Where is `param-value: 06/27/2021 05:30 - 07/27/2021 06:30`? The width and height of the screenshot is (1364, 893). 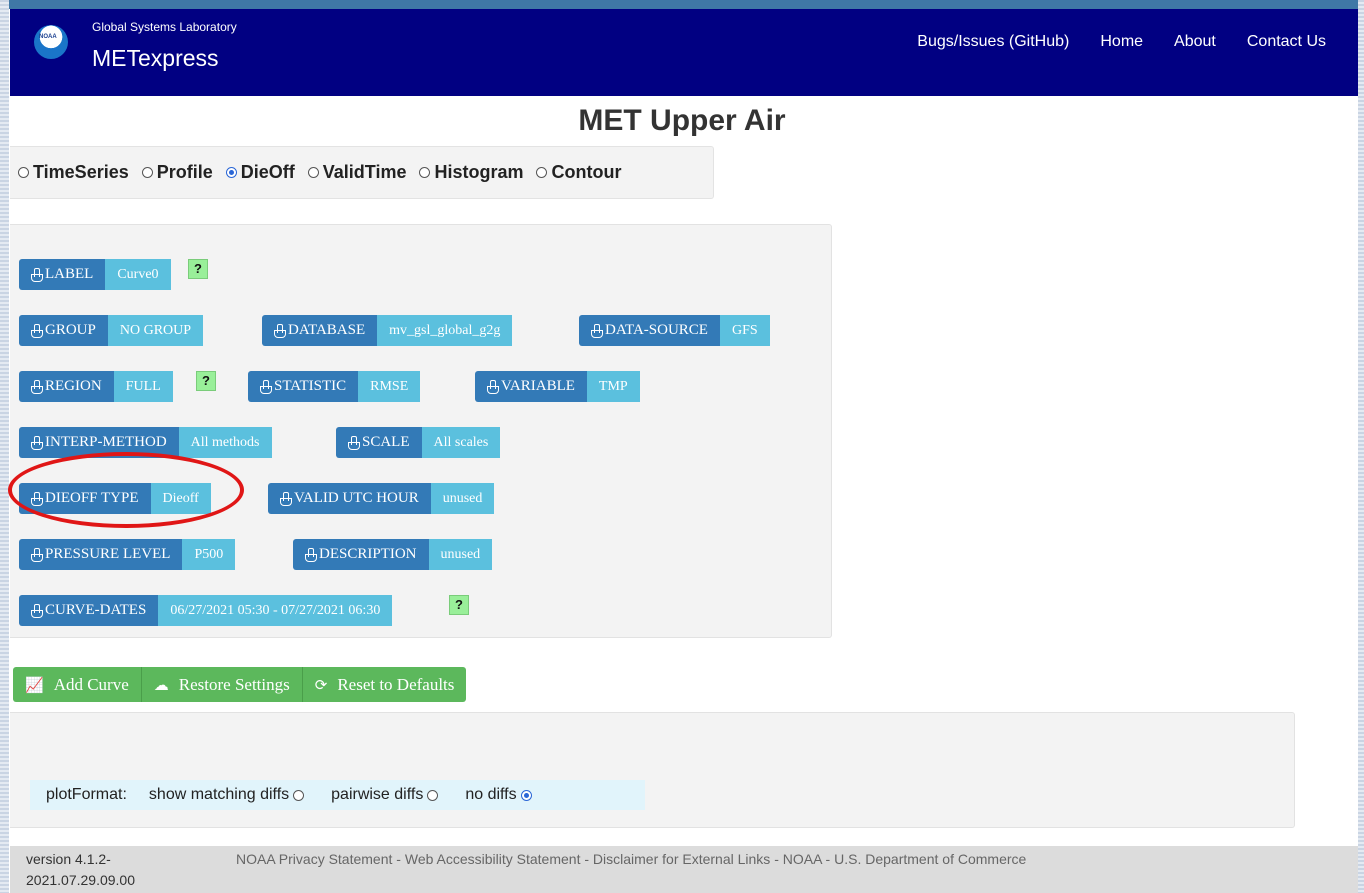
param-value: 06/27/2021 05:30 - 07/27/2021 06:30 is located at coordinates (275, 610).